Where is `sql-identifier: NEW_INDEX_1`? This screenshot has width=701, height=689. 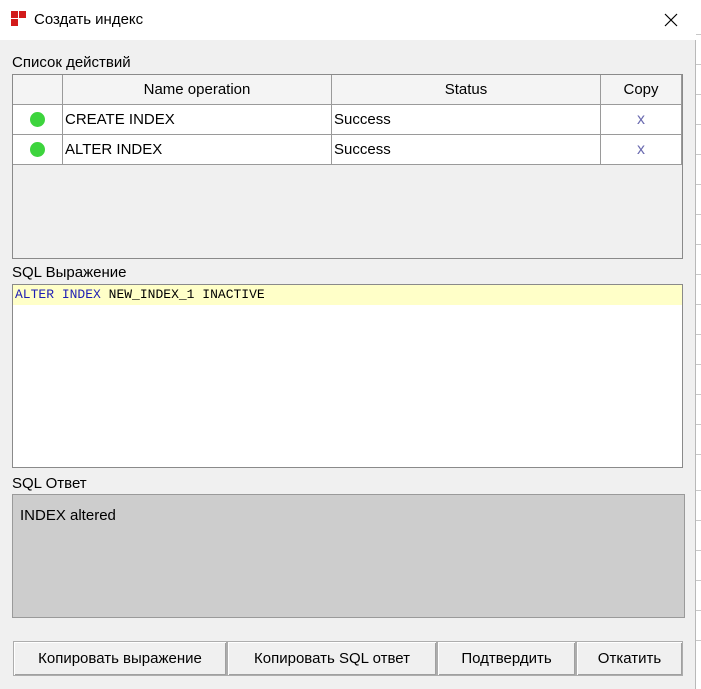 sql-identifier: NEW_INDEX_1 is located at coordinates (151, 294).